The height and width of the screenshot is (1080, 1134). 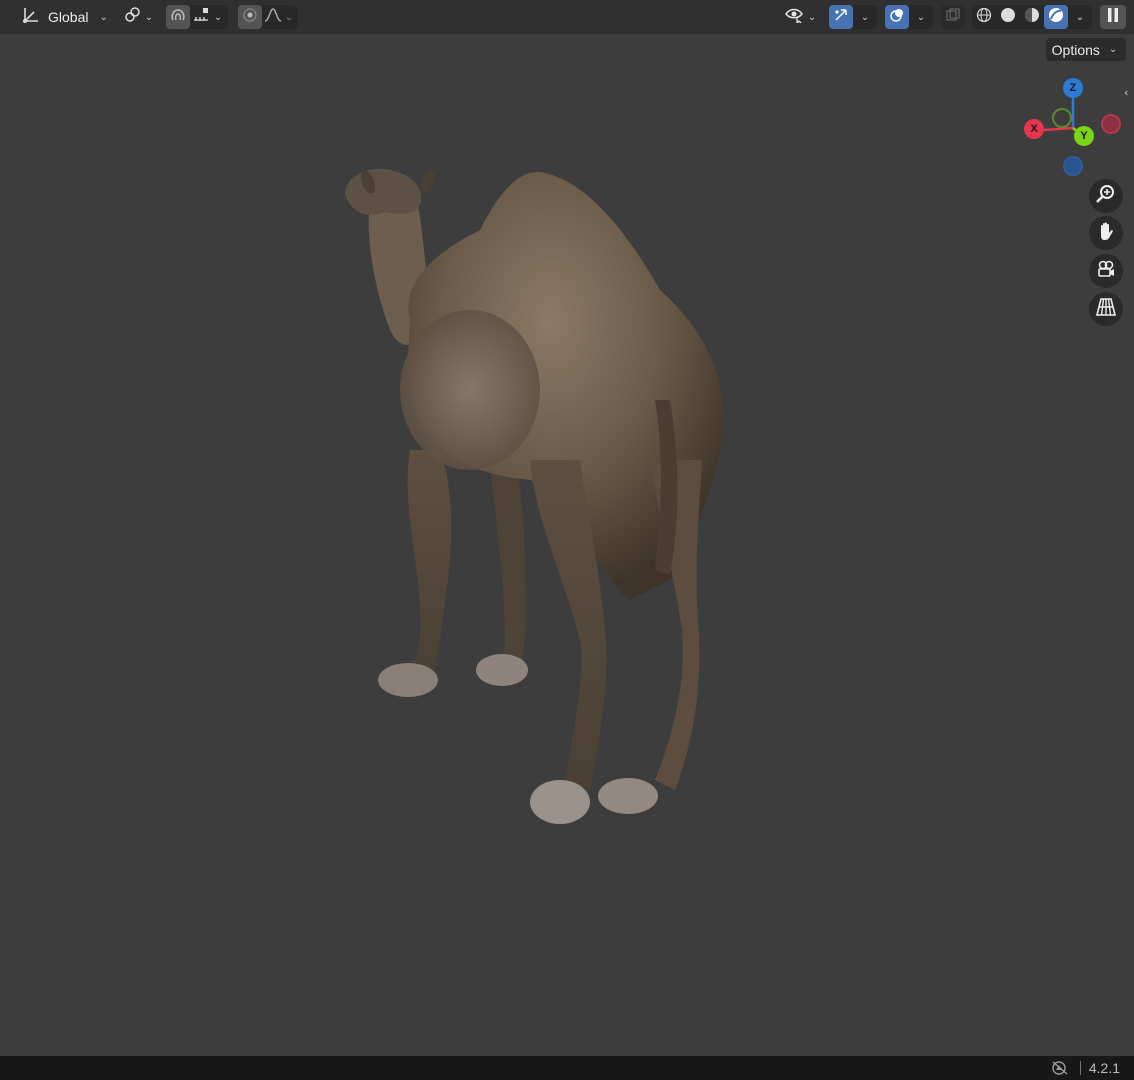 I want to click on camera-view-button, so click(x=1106, y=271).